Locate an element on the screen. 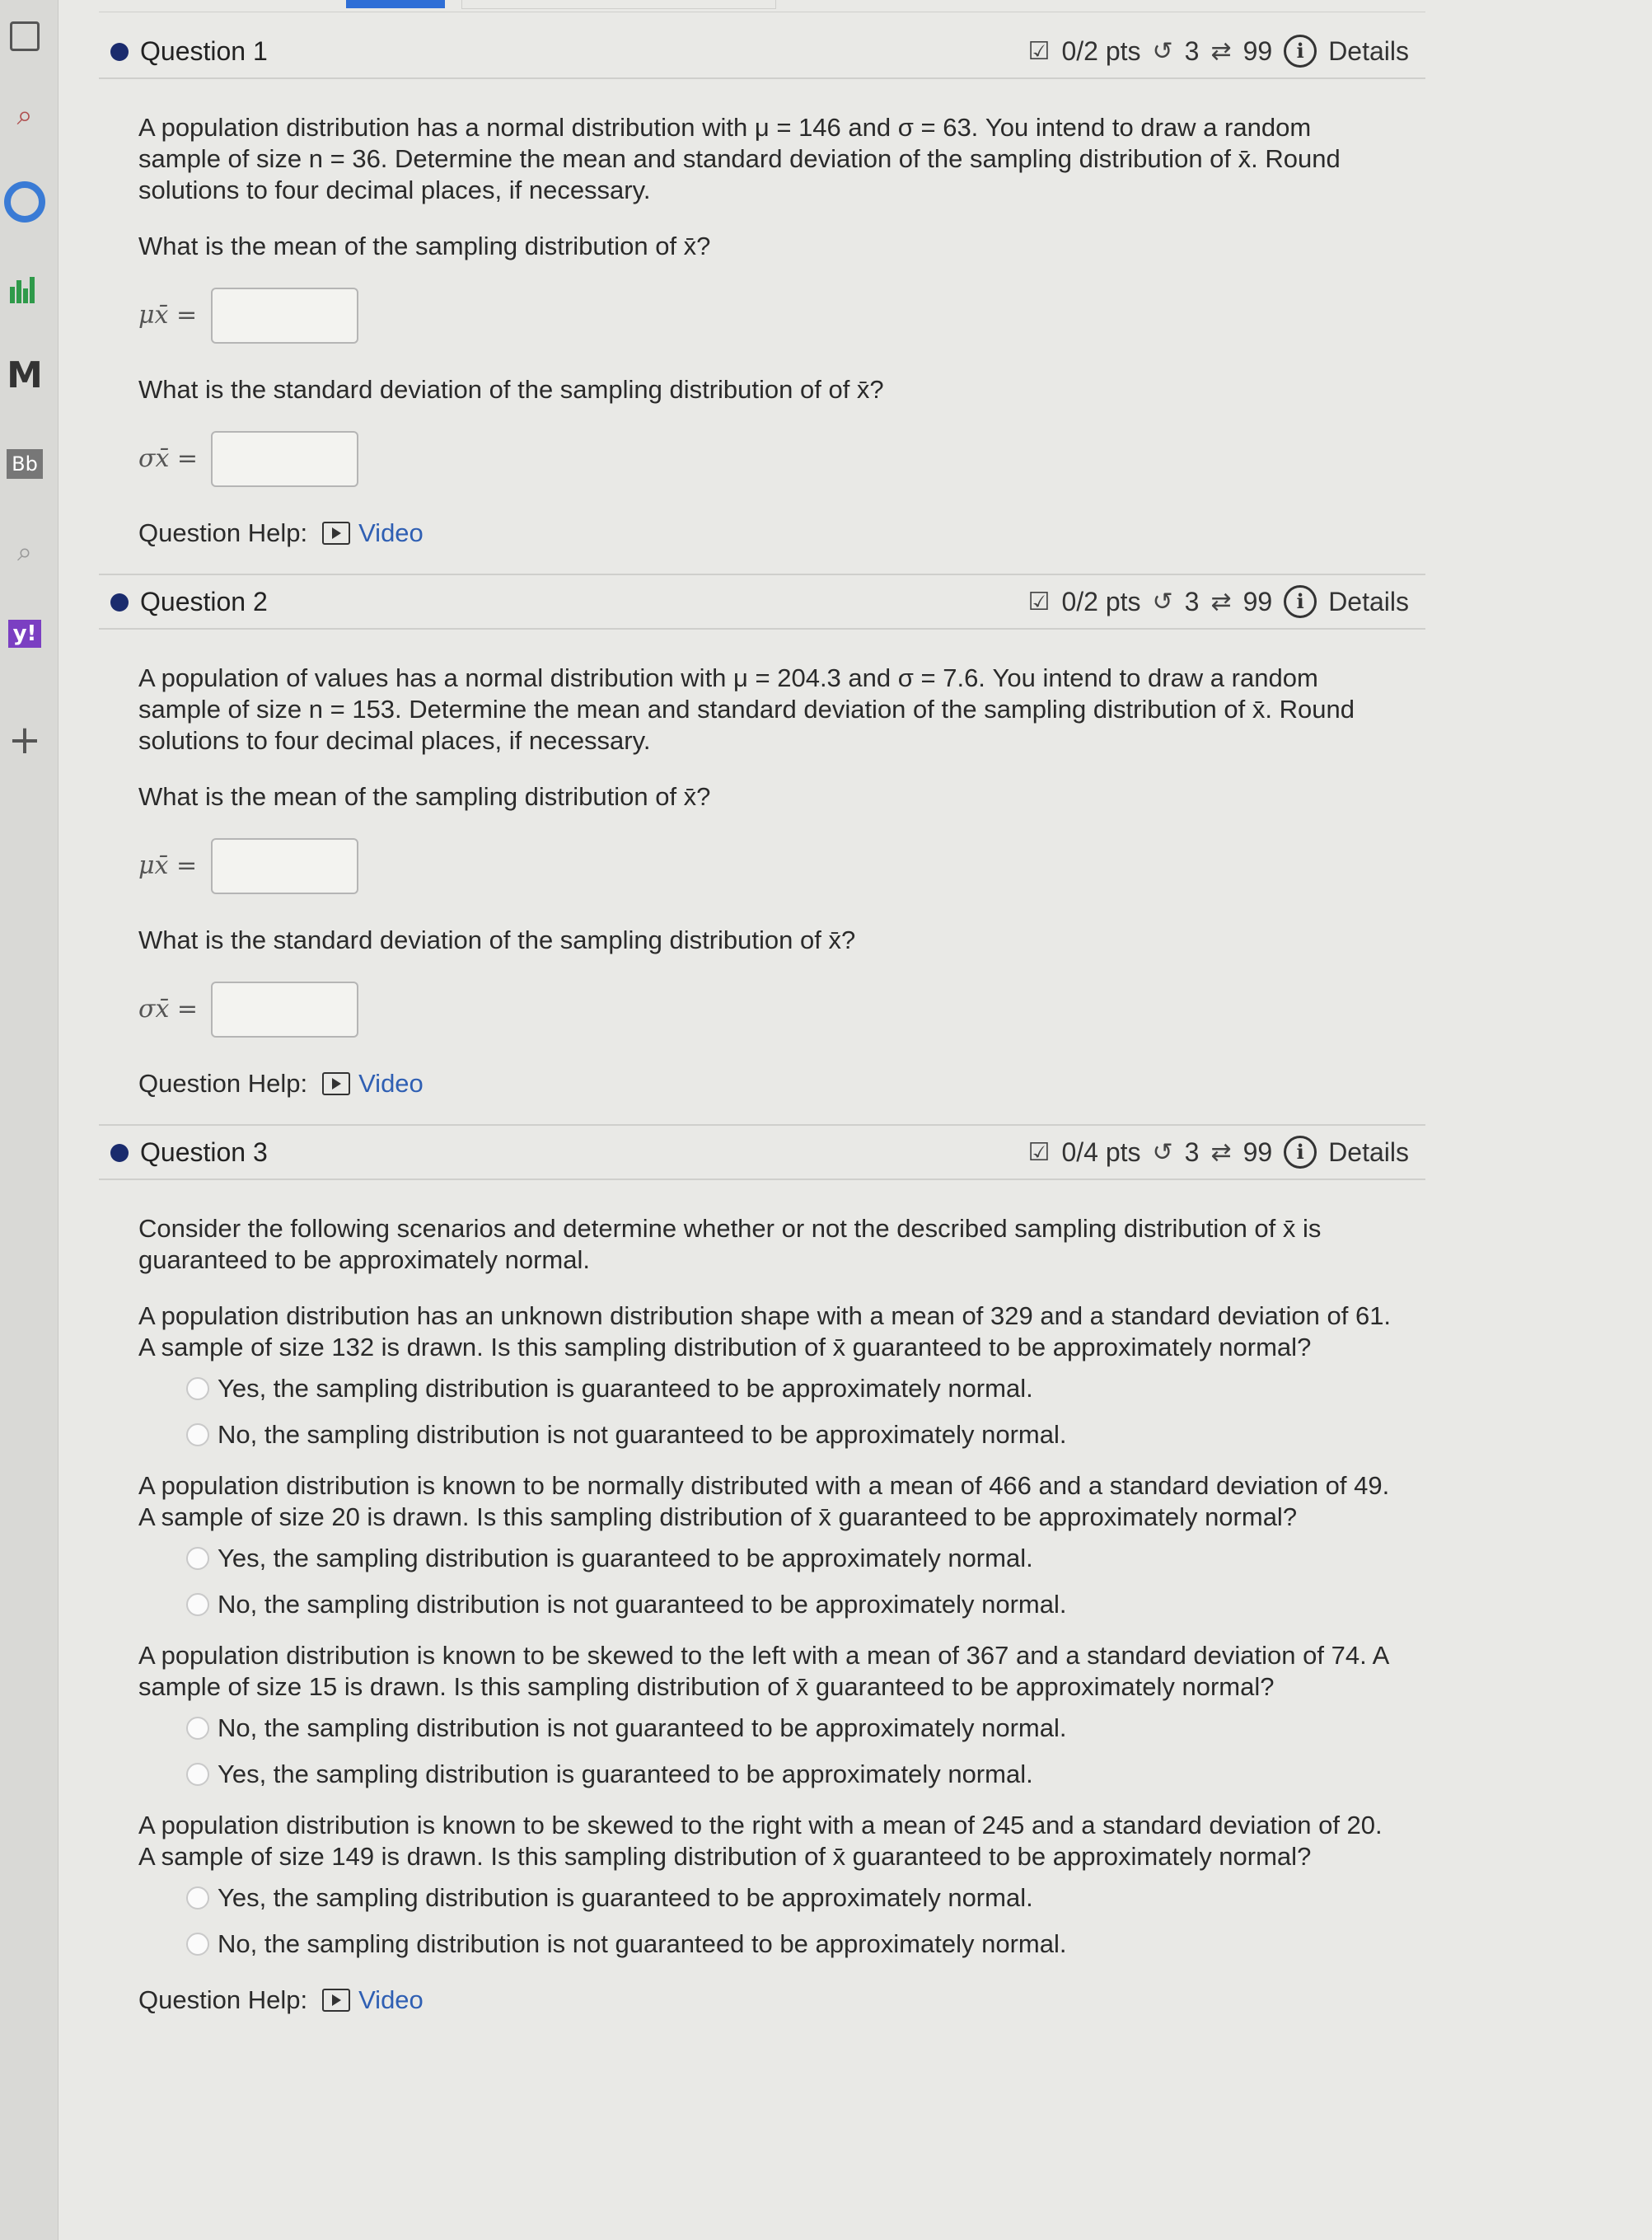 This screenshot has width=1652, height=2240. plus-icon: + is located at coordinates (25, 740).